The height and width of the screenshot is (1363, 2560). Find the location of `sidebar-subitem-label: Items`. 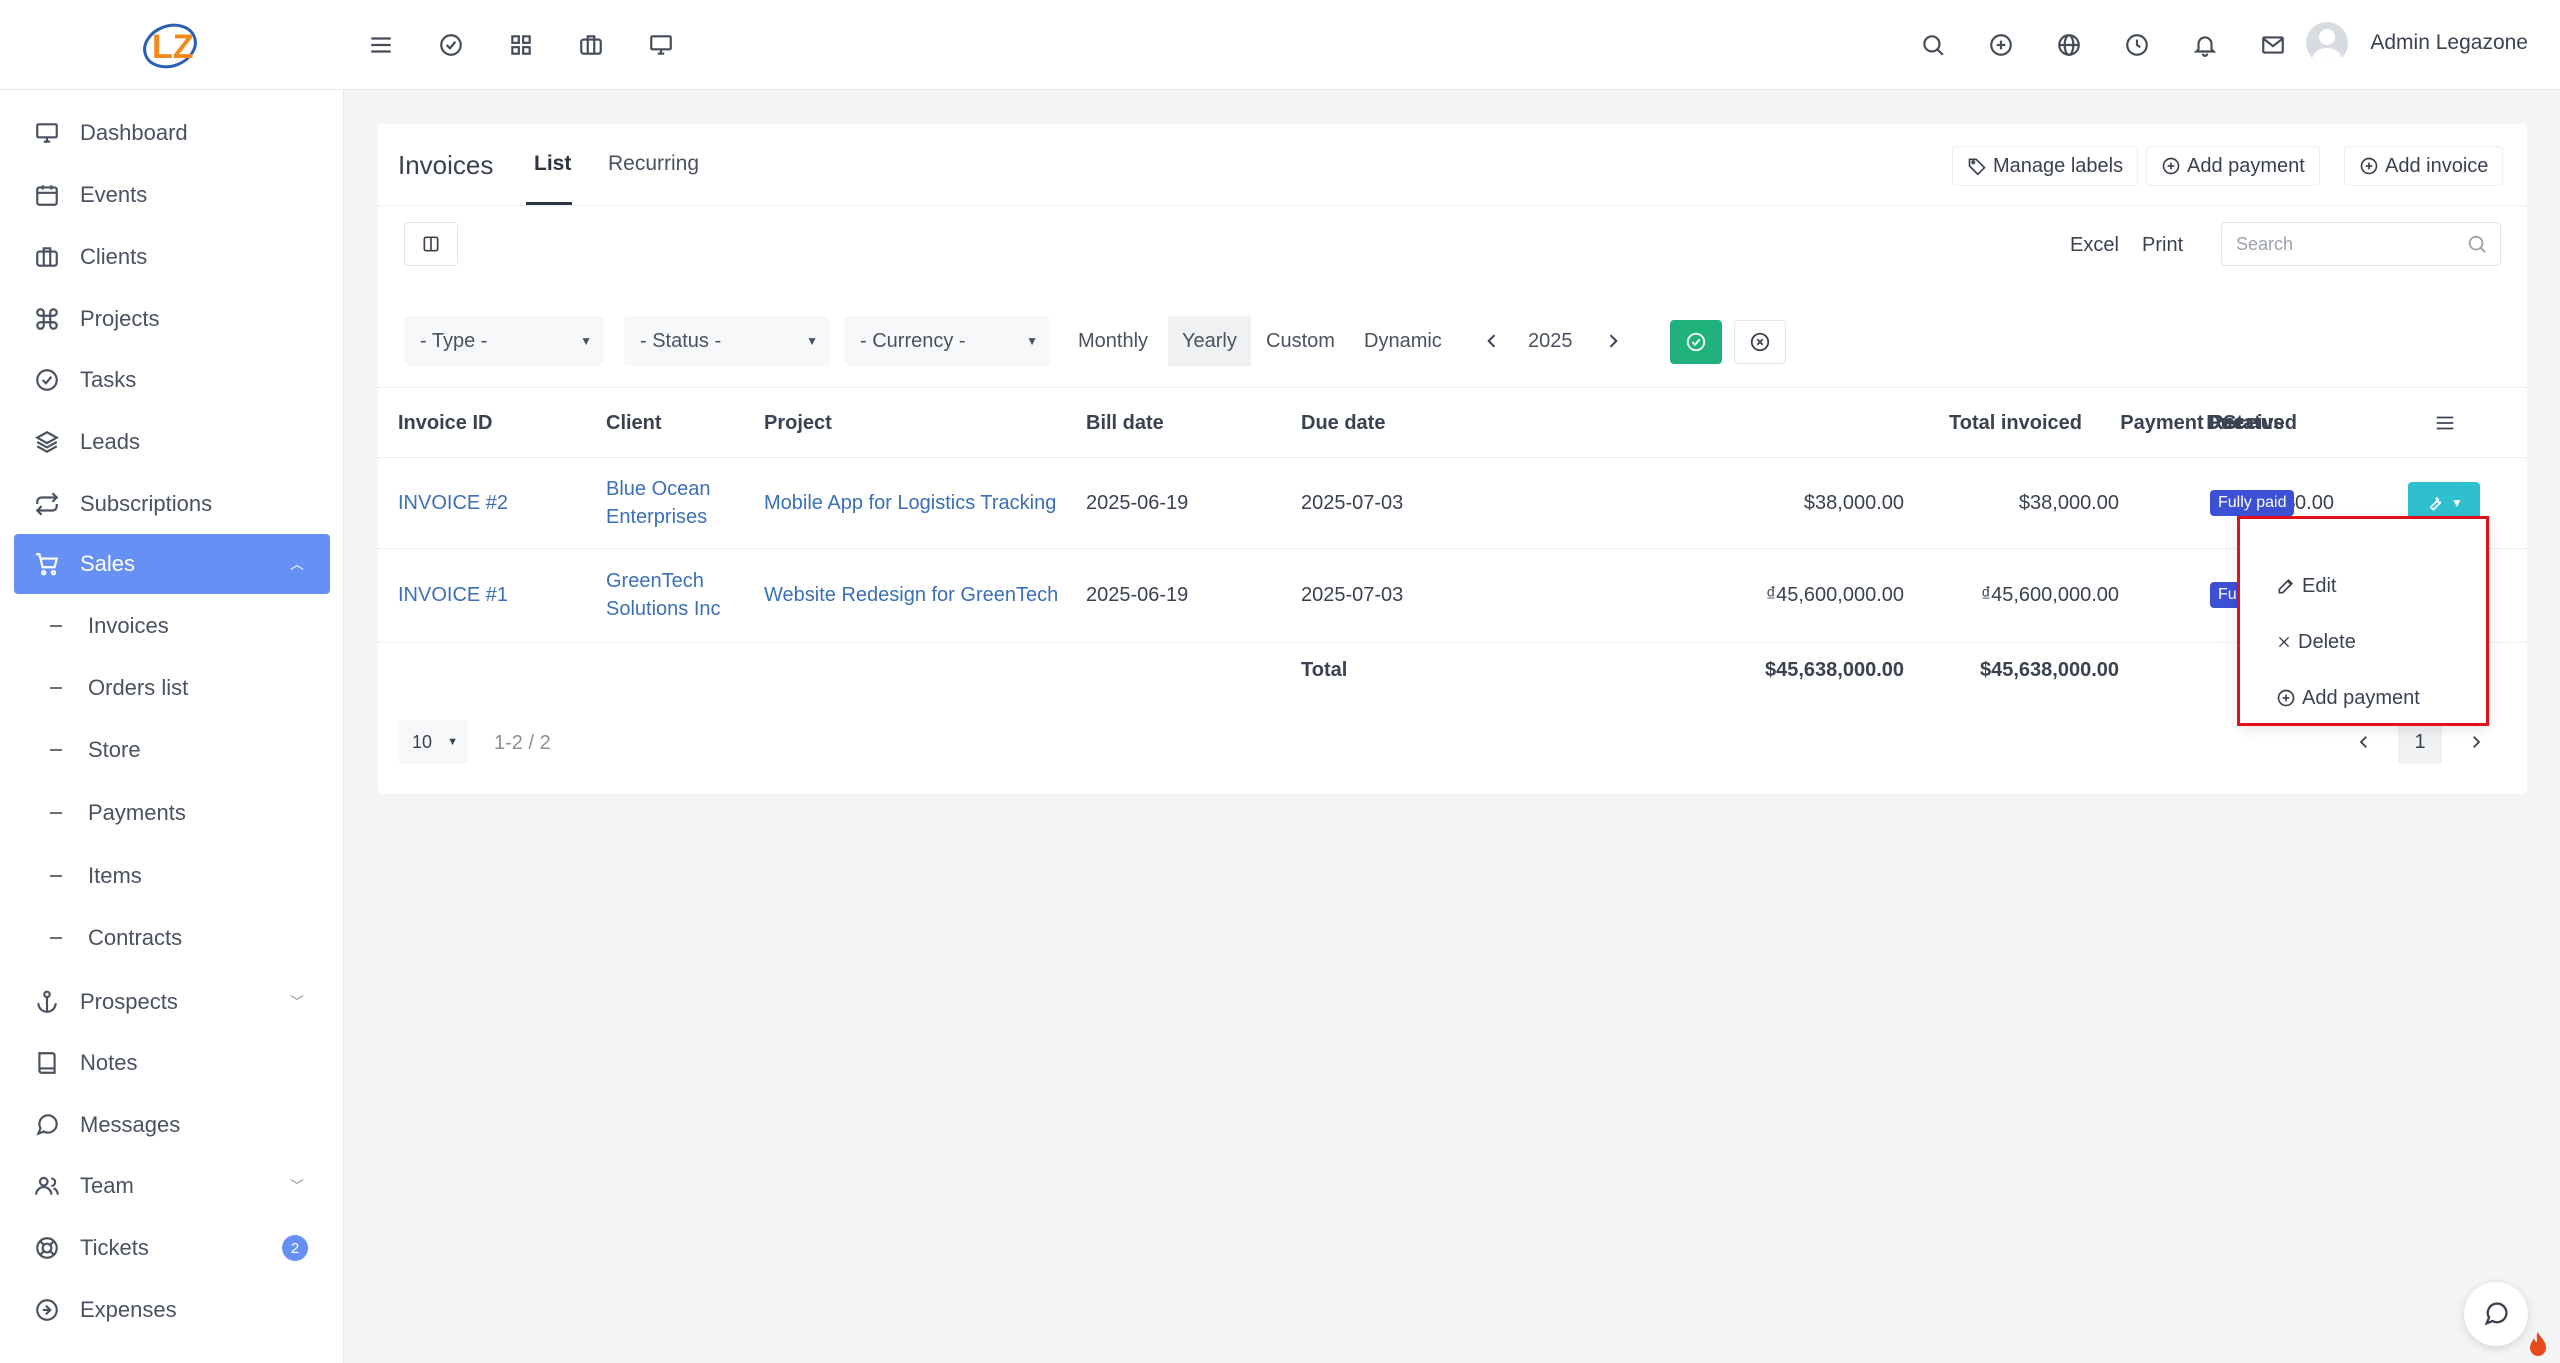

sidebar-subitem-label: Items is located at coordinates (115, 875).